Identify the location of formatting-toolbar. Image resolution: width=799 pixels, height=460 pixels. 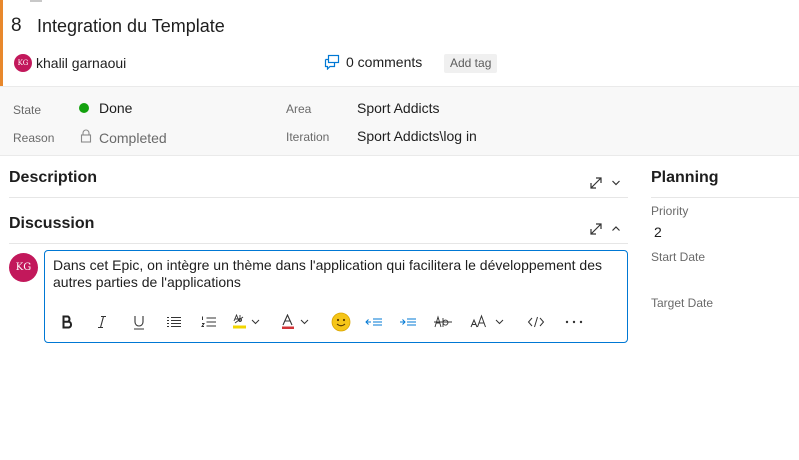
(336, 322).